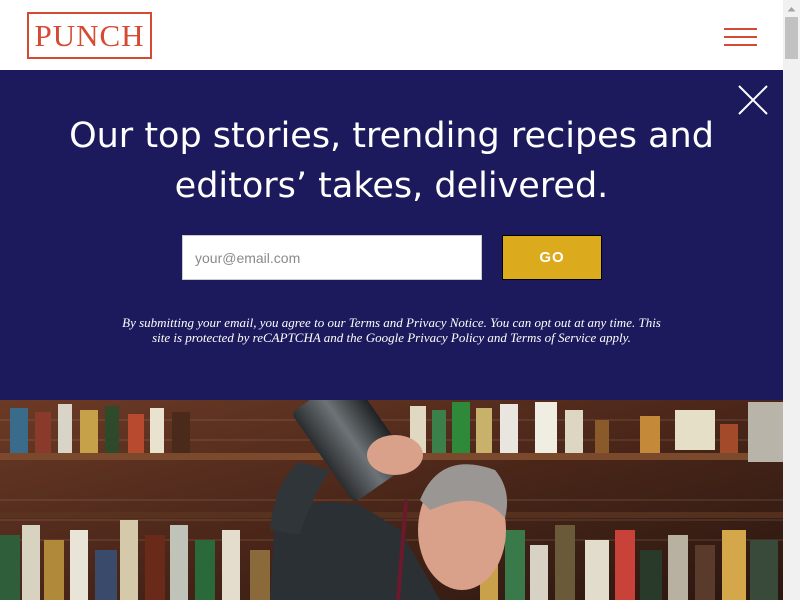 The height and width of the screenshot is (600, 800). I want to click on scroll-up-arrow-icon, so click(791, 8).